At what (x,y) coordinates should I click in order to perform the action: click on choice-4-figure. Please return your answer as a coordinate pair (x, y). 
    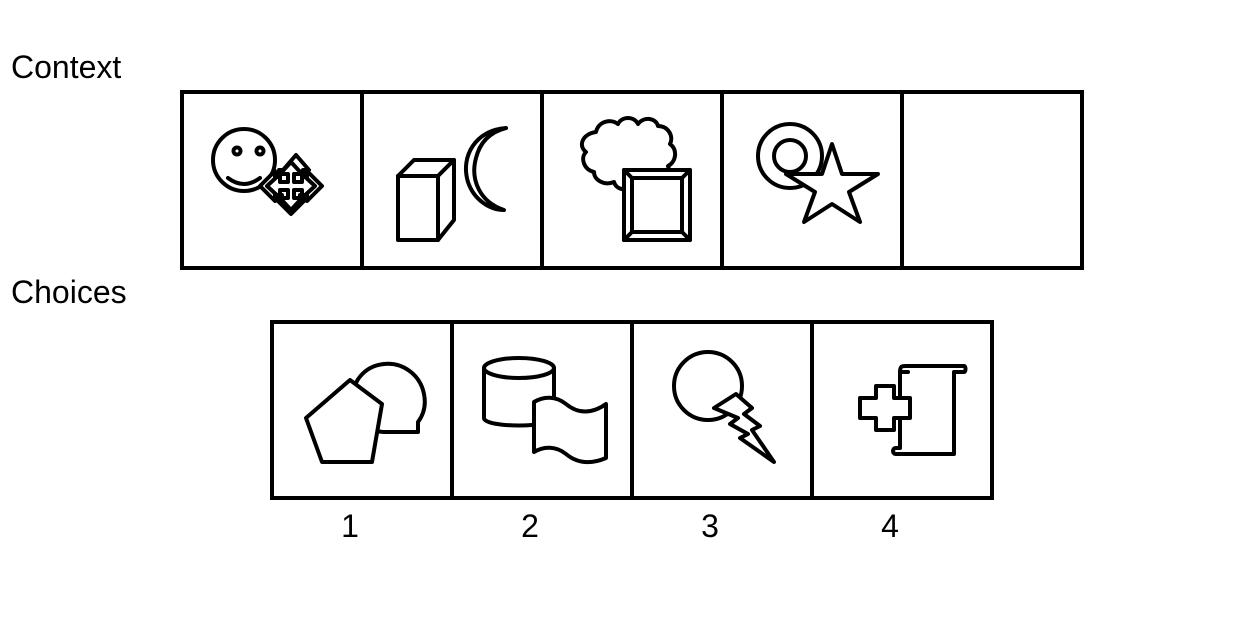
    Looking at the image, I should click on (913, 410).